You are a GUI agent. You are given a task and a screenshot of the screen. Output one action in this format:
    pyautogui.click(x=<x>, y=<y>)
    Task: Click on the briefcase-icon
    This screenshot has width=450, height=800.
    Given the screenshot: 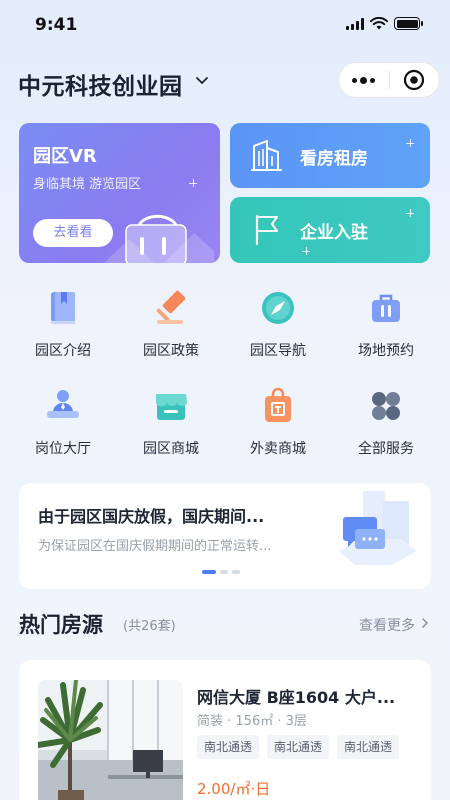 What is the action you would take?
    pyautogui.click(x=386, y=308)
    